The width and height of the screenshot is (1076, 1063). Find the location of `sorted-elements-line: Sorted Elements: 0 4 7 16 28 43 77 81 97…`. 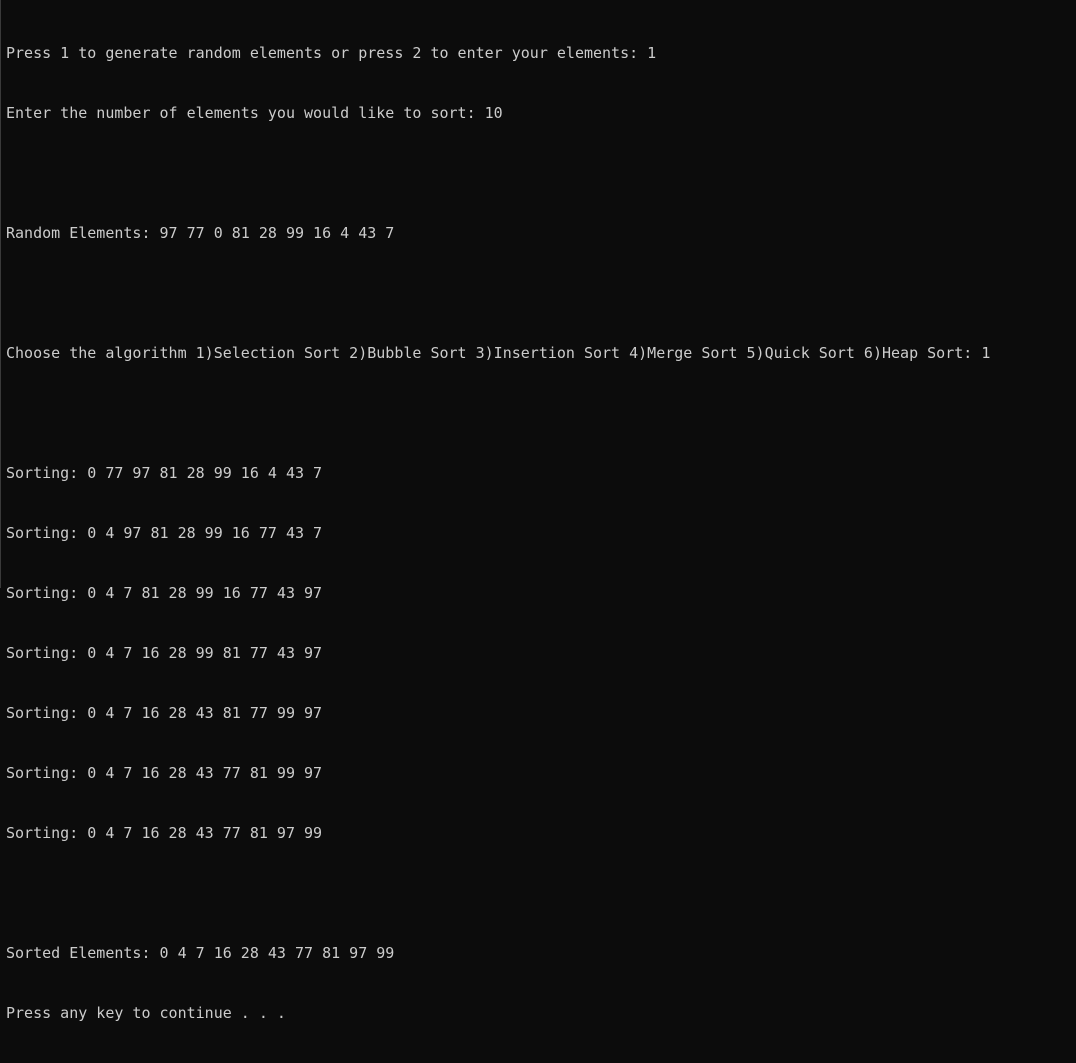

sorted-elements-line: Sorted Elements: 0 4 7 16 28 43 77 81 97… is located at coordinates (200, 953).